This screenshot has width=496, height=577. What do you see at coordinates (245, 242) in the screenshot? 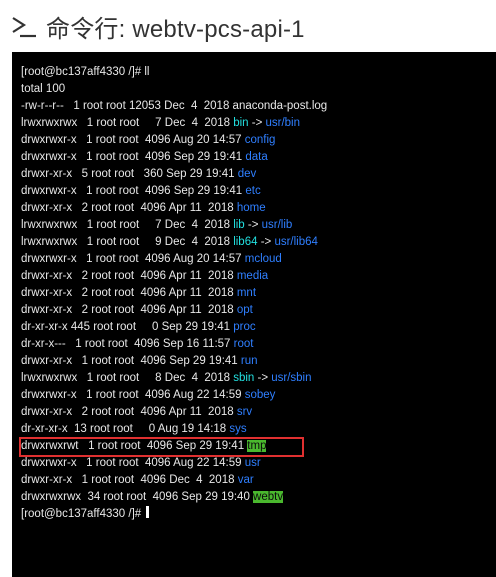
I see `symlink-name: lib64` at bounding box center [245, 242].